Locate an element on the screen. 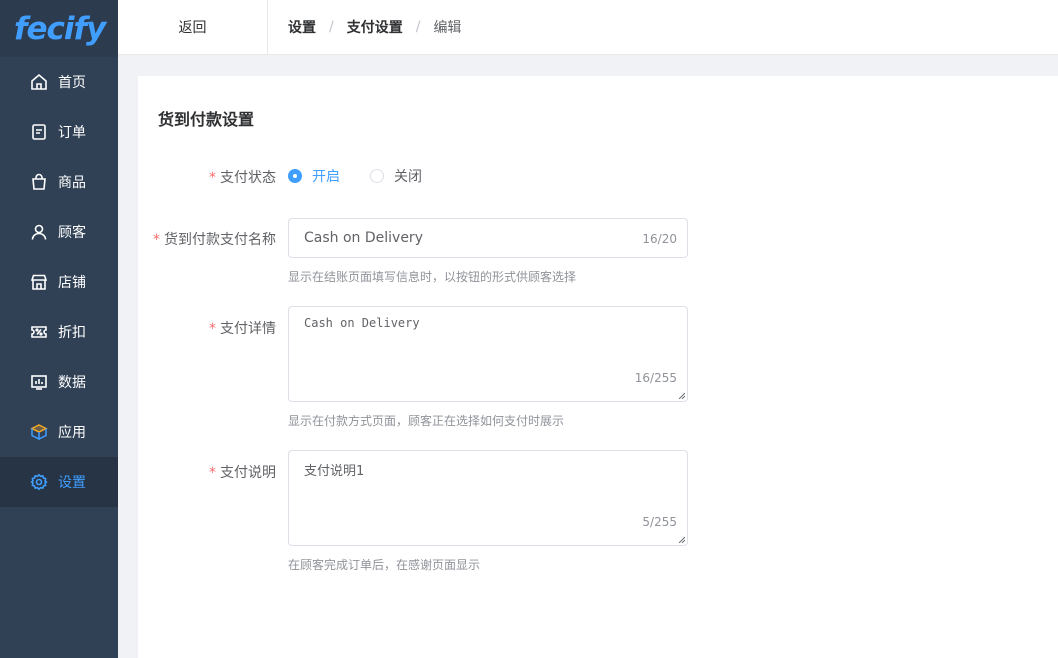 The height and width of the screenshot is (658, 1058). order-icon is located at coordinates (39, 132).